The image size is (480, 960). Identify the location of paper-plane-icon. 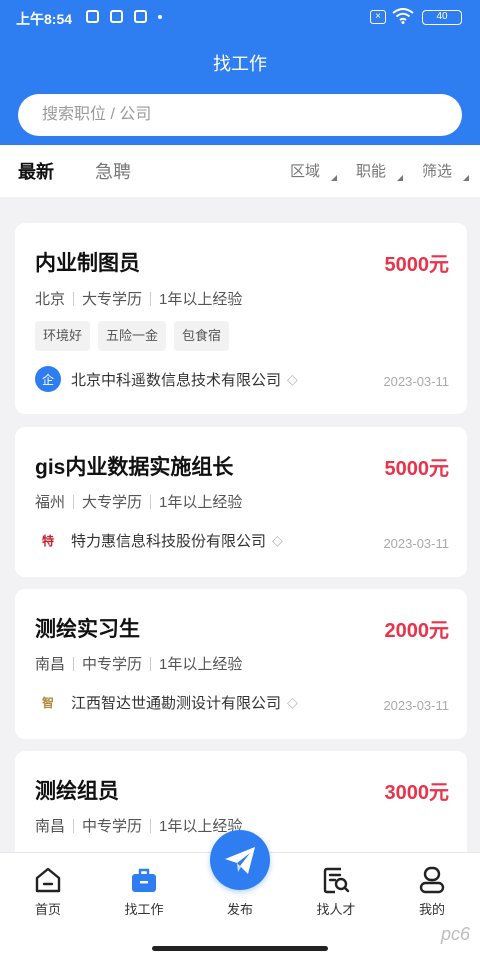
(240, 860).